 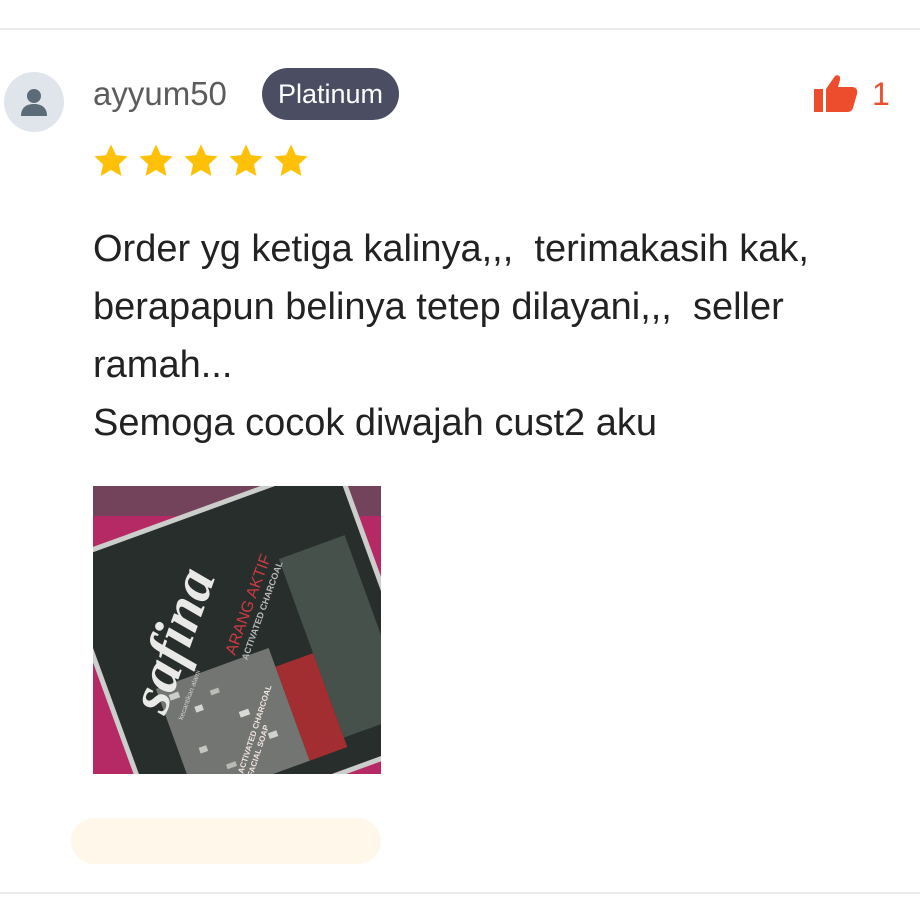 I want to click on like-count: 1, so click(x=881, y=94).